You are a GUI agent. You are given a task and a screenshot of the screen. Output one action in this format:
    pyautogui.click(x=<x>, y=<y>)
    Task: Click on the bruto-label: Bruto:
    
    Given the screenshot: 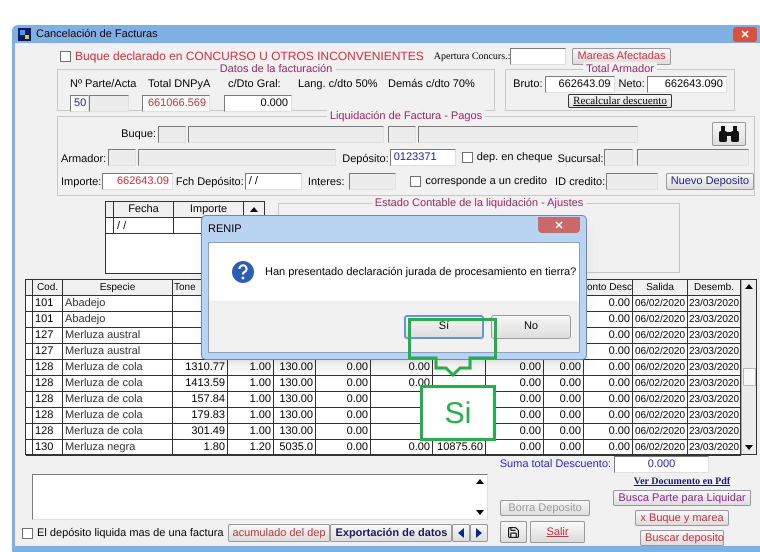 What is the action you would take?
    pyautogui.click(x=528, y=84)
    